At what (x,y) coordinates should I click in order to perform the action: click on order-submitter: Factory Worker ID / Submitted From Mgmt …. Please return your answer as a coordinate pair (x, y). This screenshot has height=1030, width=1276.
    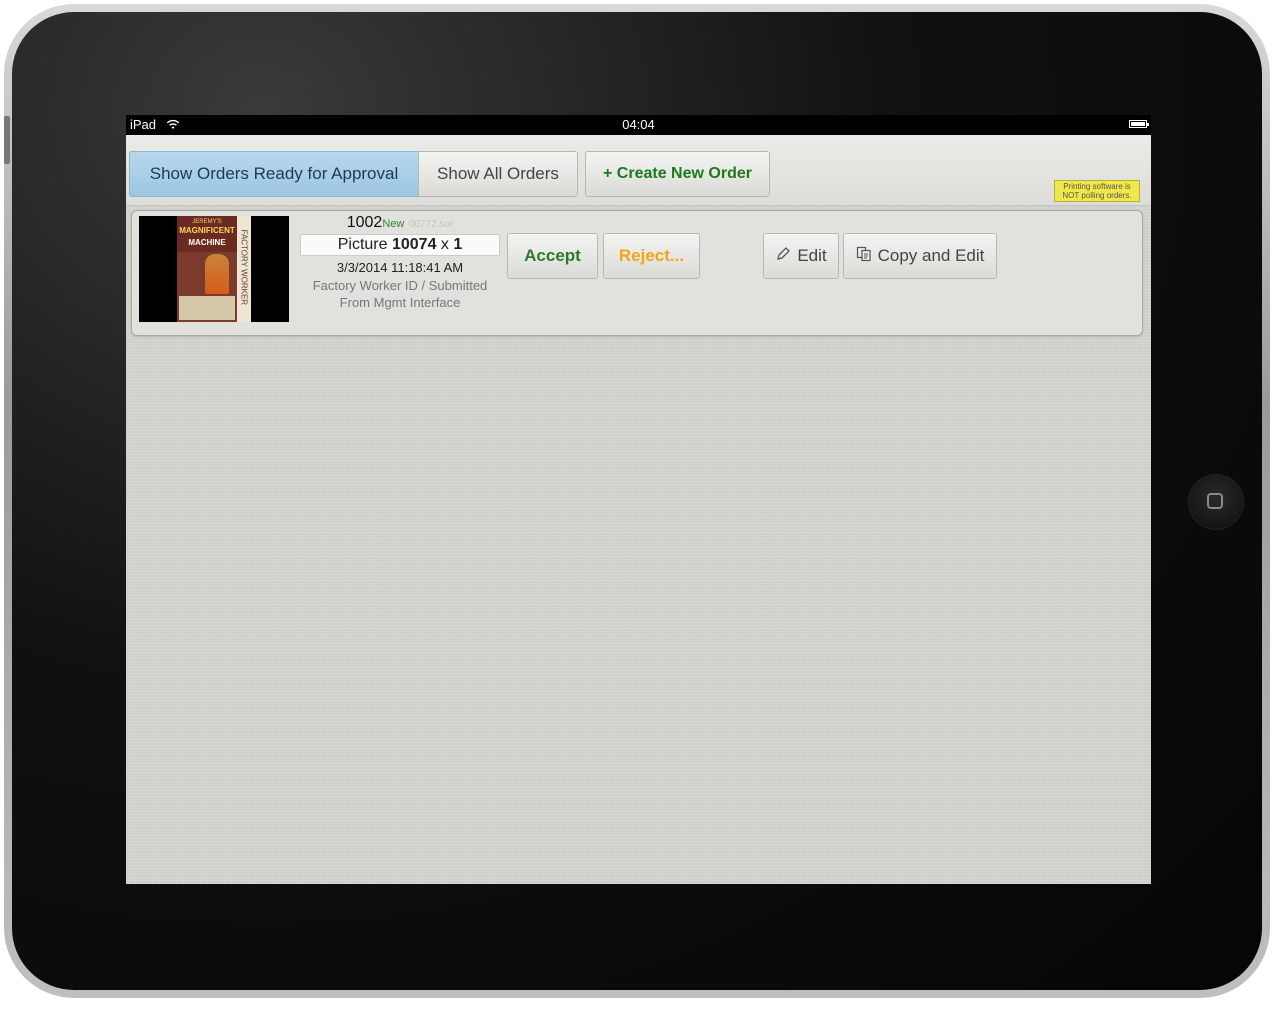
    Looking at the image, I should click on (400, 294).